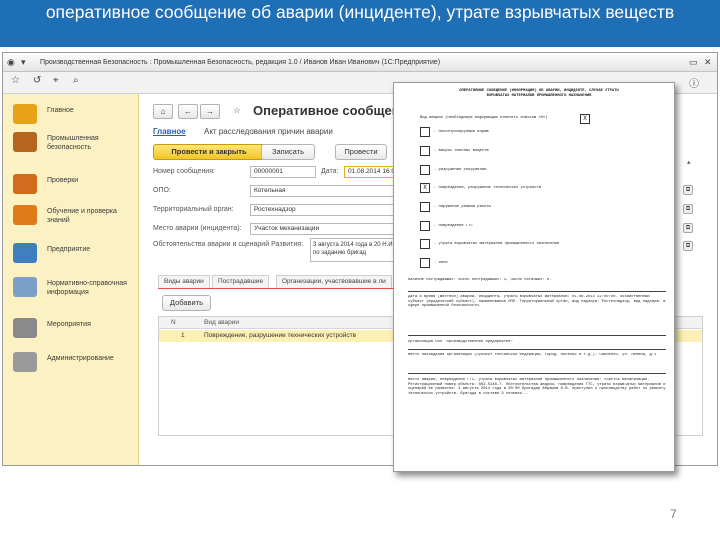 The image size is (720, 540). What do you see at coordinates (197, 228) in the screenshot?
I see `accident-place-label: Место аварии (инцидента):` at bounding box center [197, 228].